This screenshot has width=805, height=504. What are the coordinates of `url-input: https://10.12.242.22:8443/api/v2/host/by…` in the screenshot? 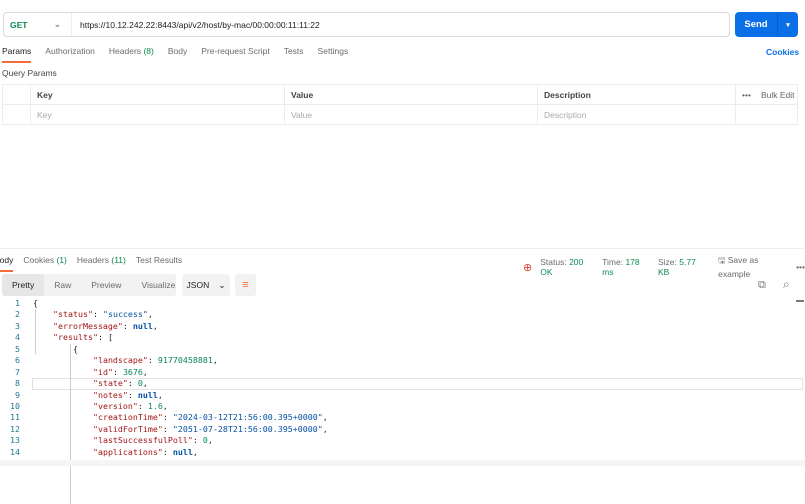 It's located at (196, 25).